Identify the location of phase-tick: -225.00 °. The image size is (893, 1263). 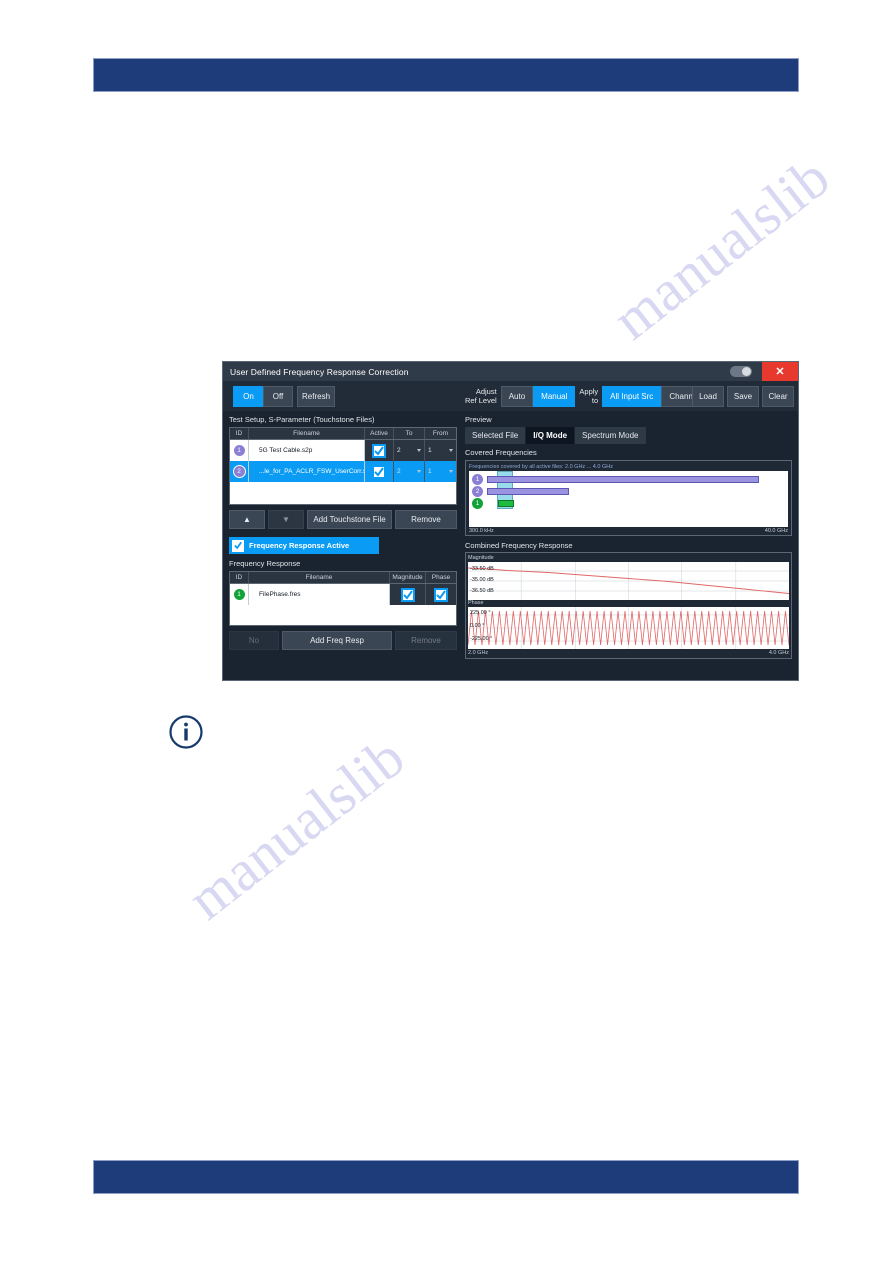
(481, 639).